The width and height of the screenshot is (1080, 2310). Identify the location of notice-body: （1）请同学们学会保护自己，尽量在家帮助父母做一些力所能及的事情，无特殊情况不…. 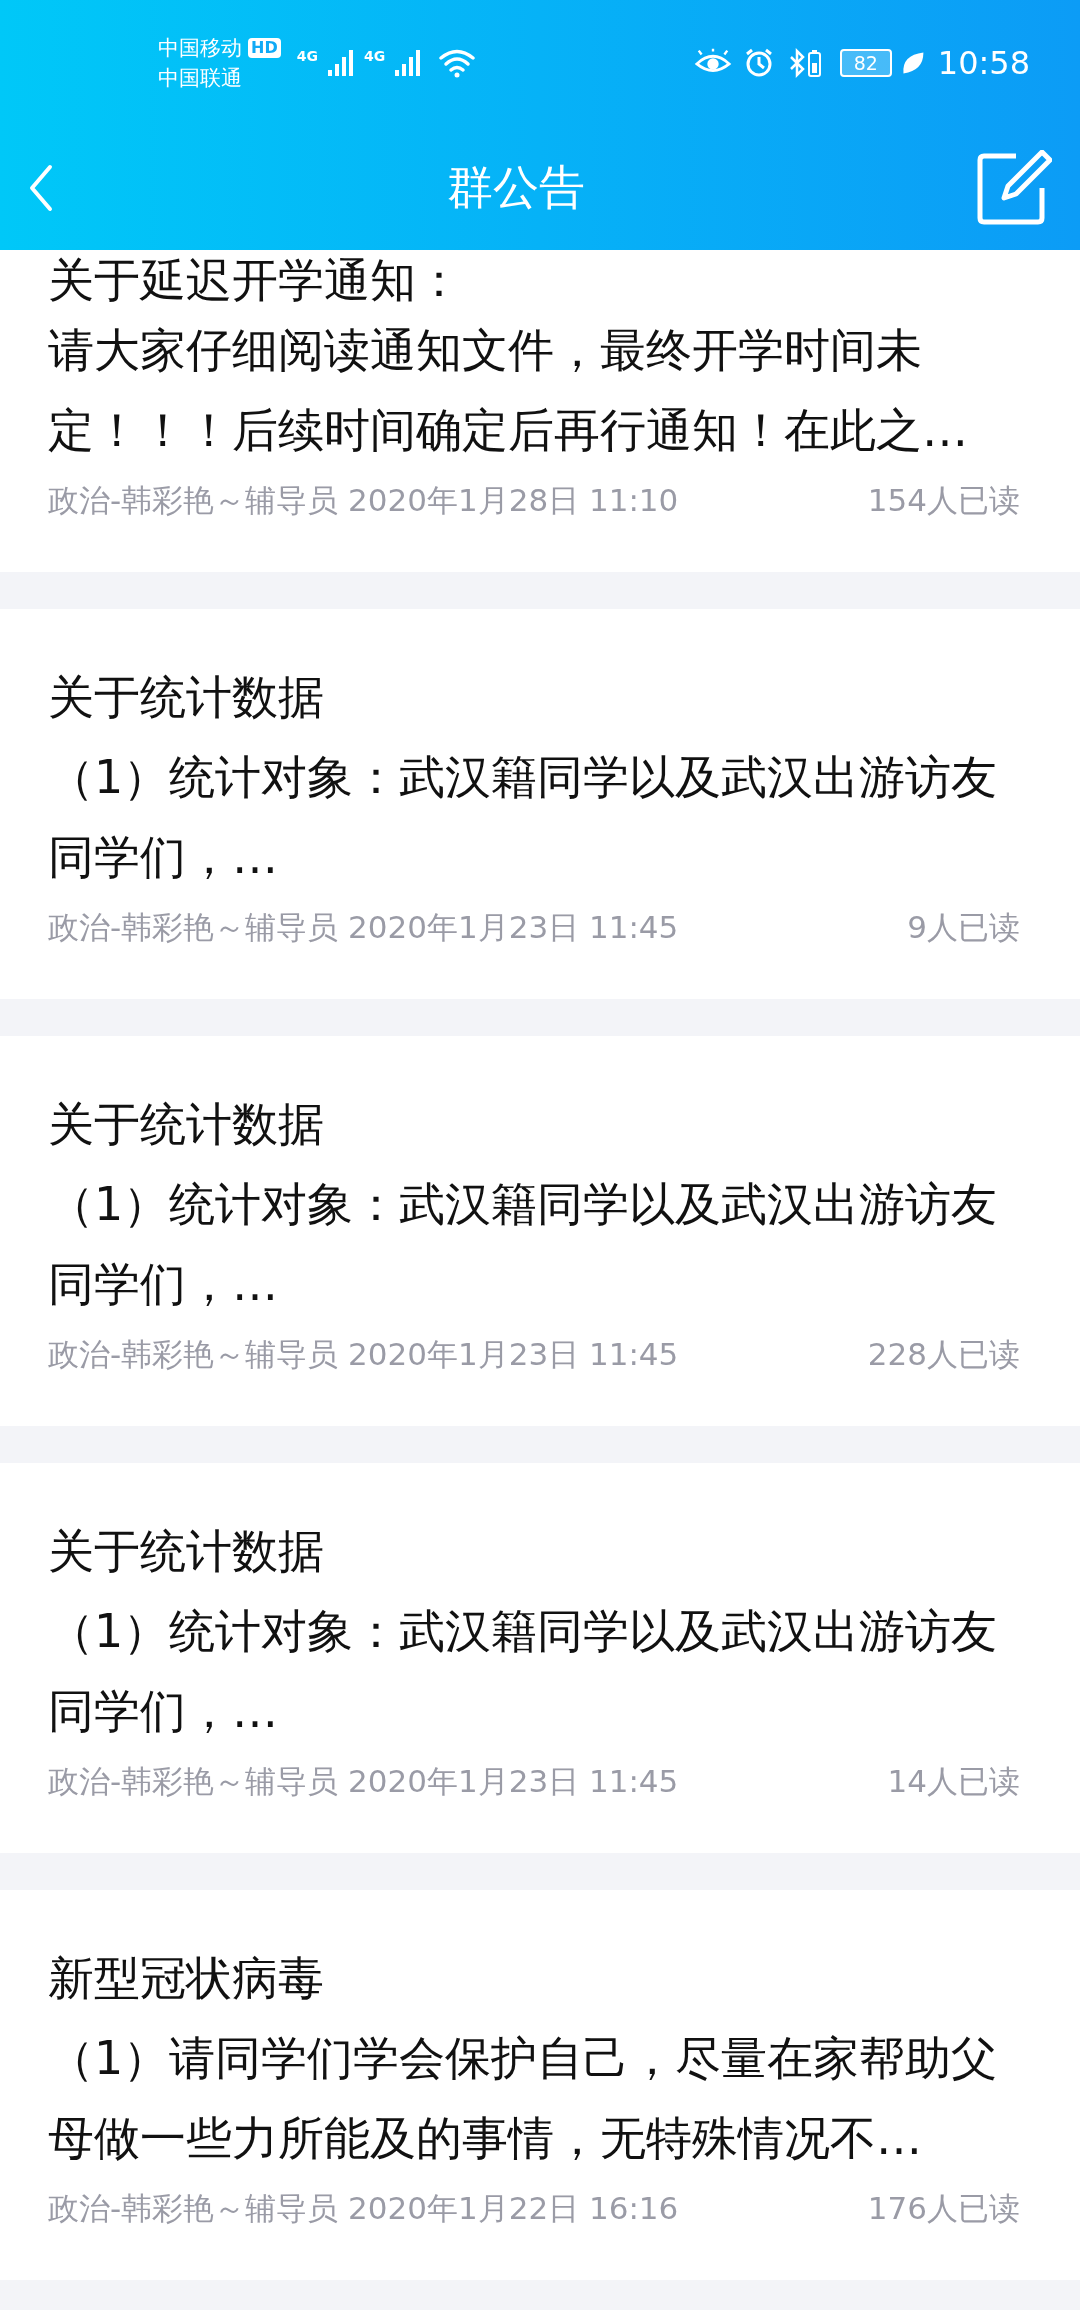
(523, 2098).